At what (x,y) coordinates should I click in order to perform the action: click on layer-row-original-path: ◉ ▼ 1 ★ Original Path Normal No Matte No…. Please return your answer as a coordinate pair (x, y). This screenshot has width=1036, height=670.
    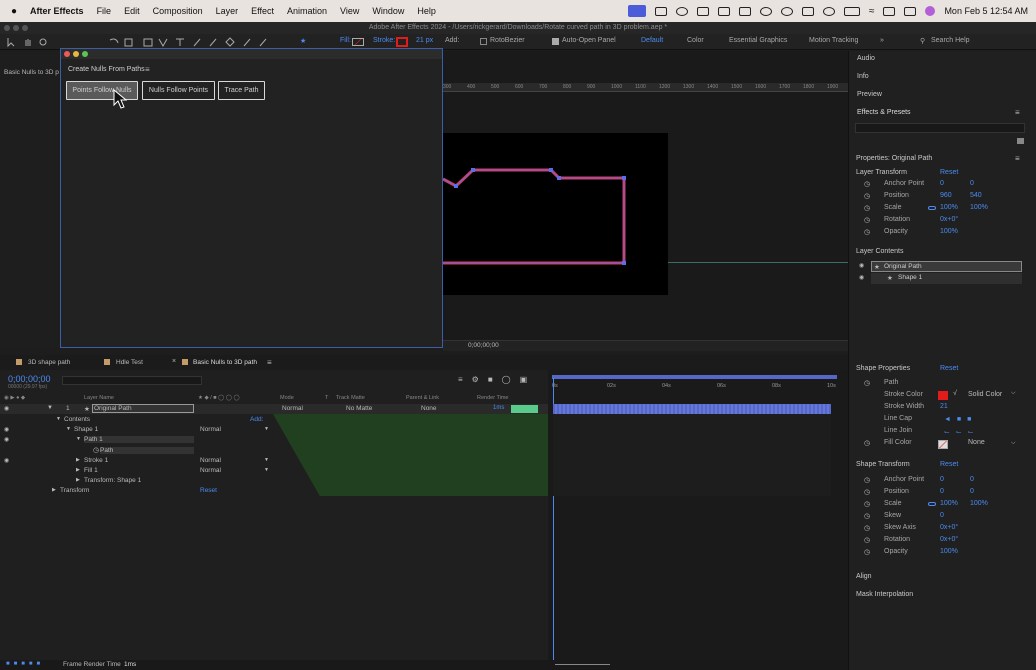
    Looking at the image, I should click on (274, 409).